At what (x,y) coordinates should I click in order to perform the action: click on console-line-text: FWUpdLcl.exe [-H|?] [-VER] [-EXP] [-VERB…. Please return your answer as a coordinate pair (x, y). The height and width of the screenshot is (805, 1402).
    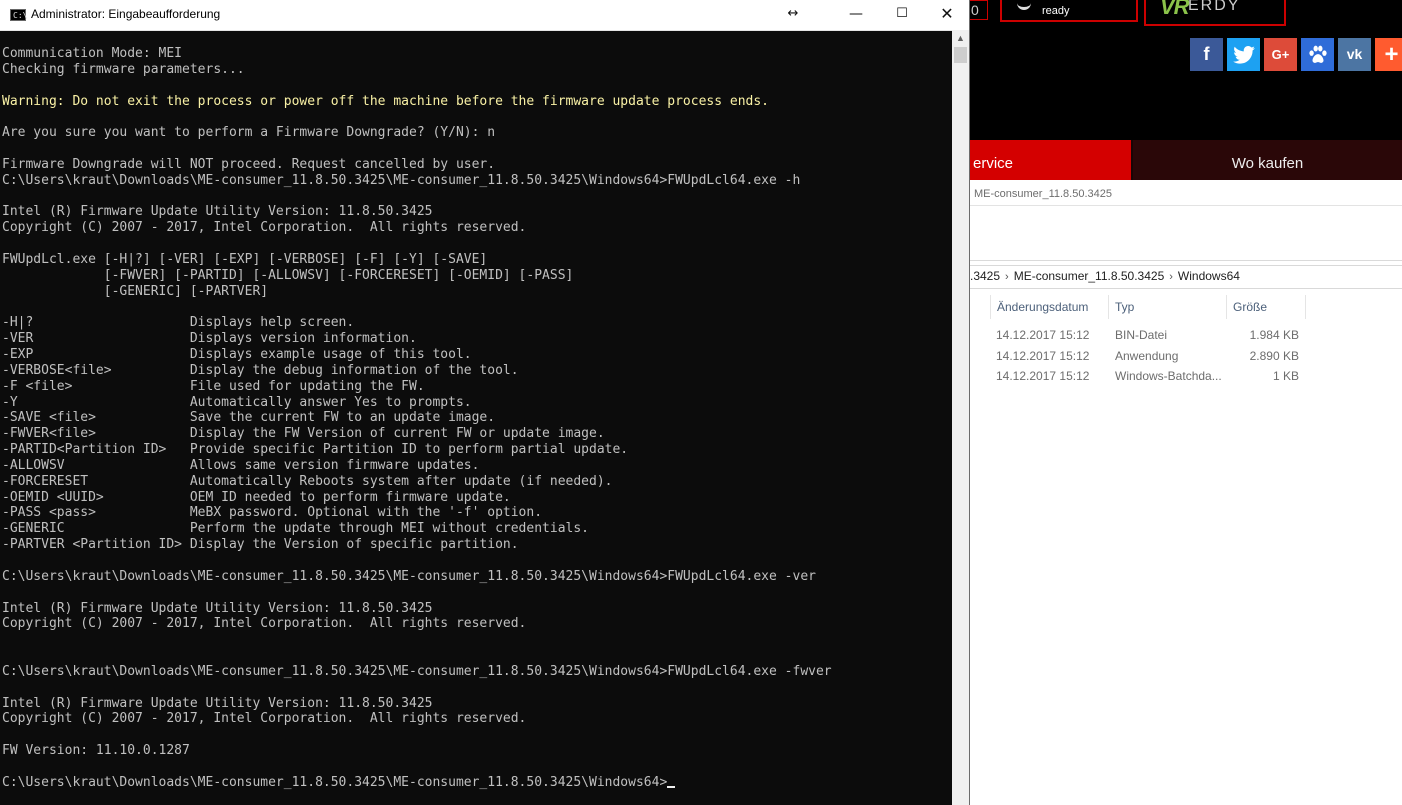
    Looking at the image, I should click on (245, 259).